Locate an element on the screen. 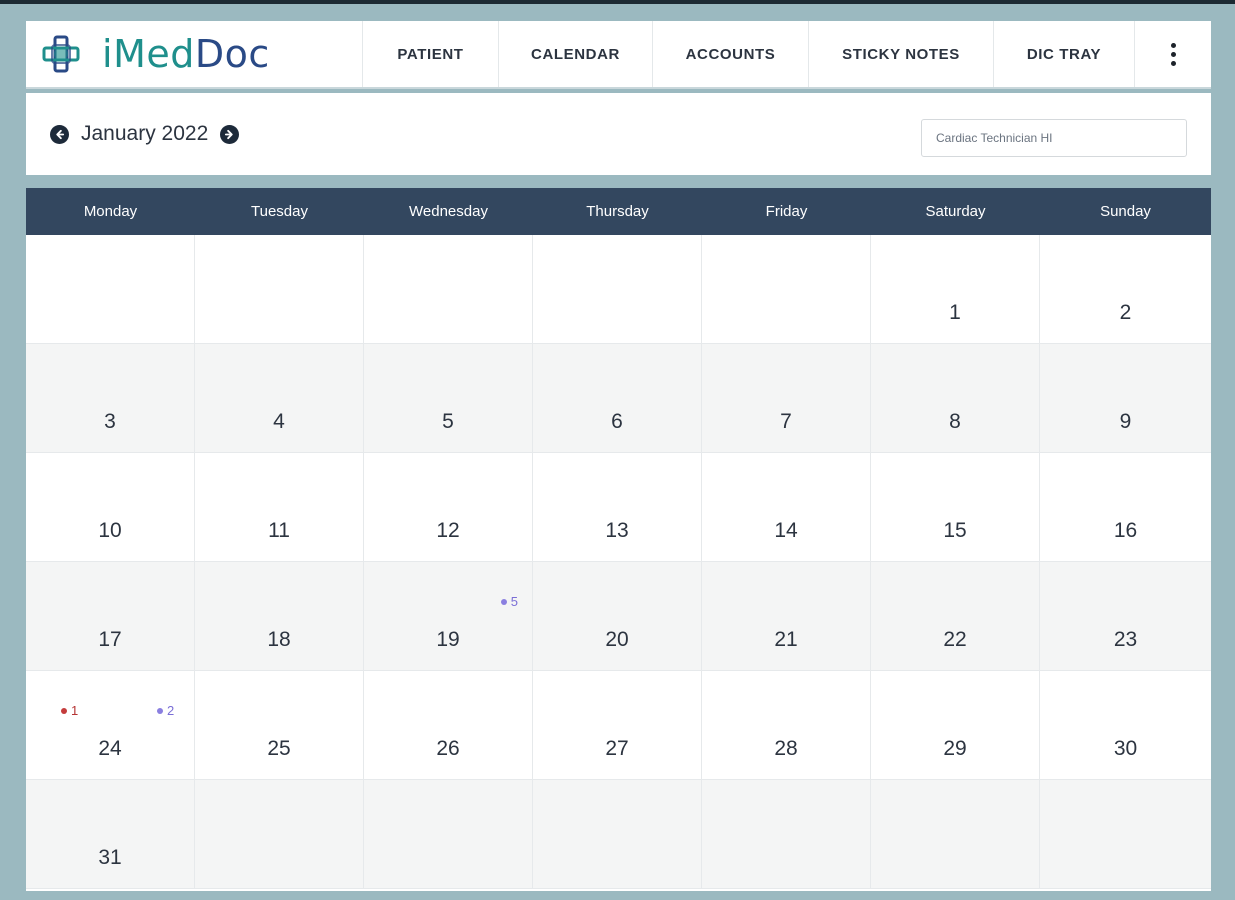 This screenshot has height=900, width=1235. day-cell: 1 is located at coordinates (955, 289).